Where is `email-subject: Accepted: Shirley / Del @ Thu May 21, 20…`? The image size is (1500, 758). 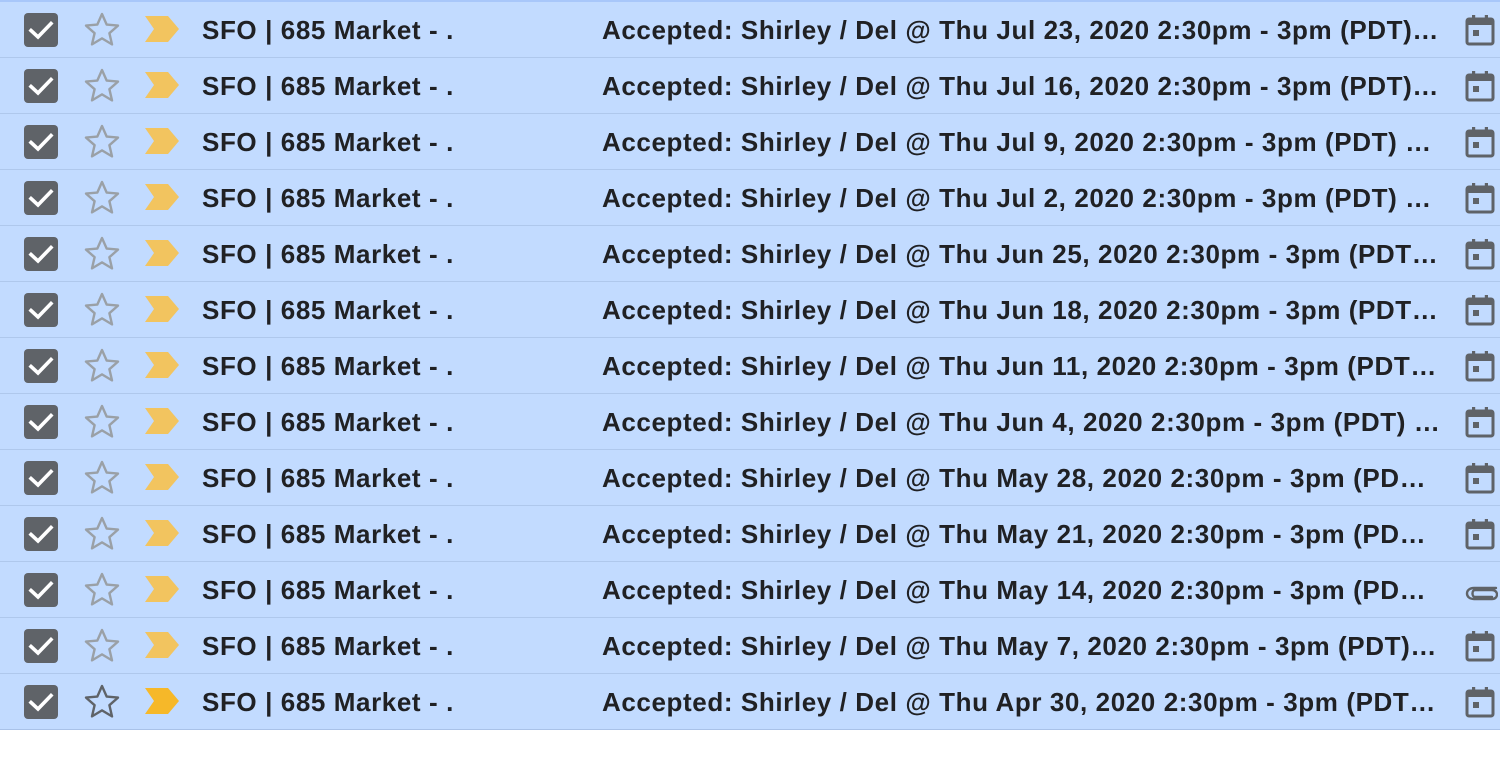 email-subject: Accepted: Shirley / Del @ Thu May 21, 20… is located at coordinates (1021, 534).